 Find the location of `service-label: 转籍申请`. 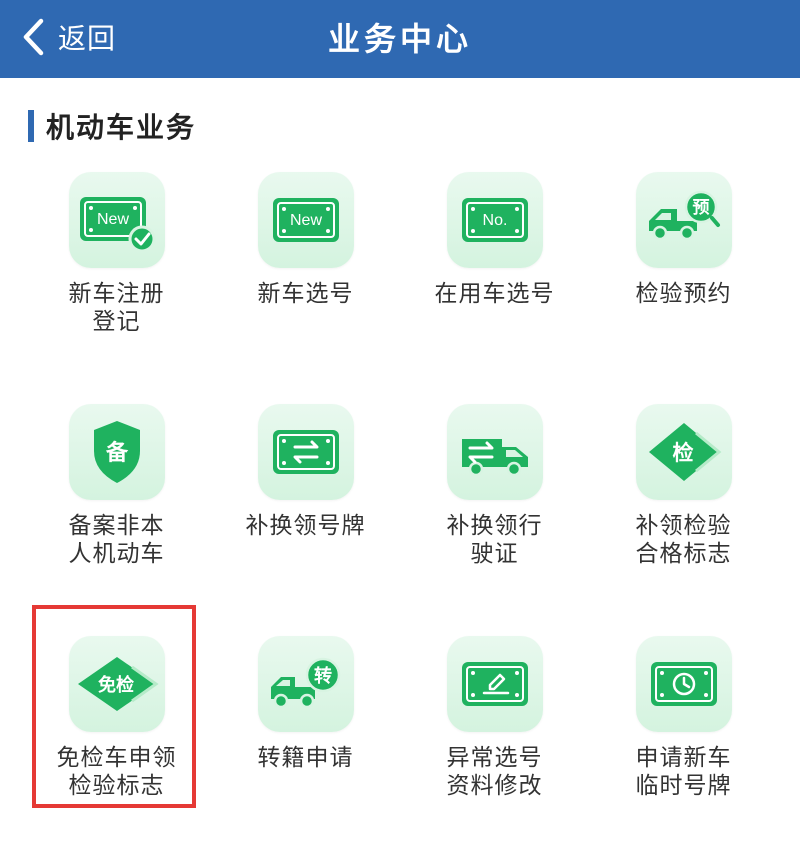

service-label: 转籍申请 is located at coordinates (305, 758).